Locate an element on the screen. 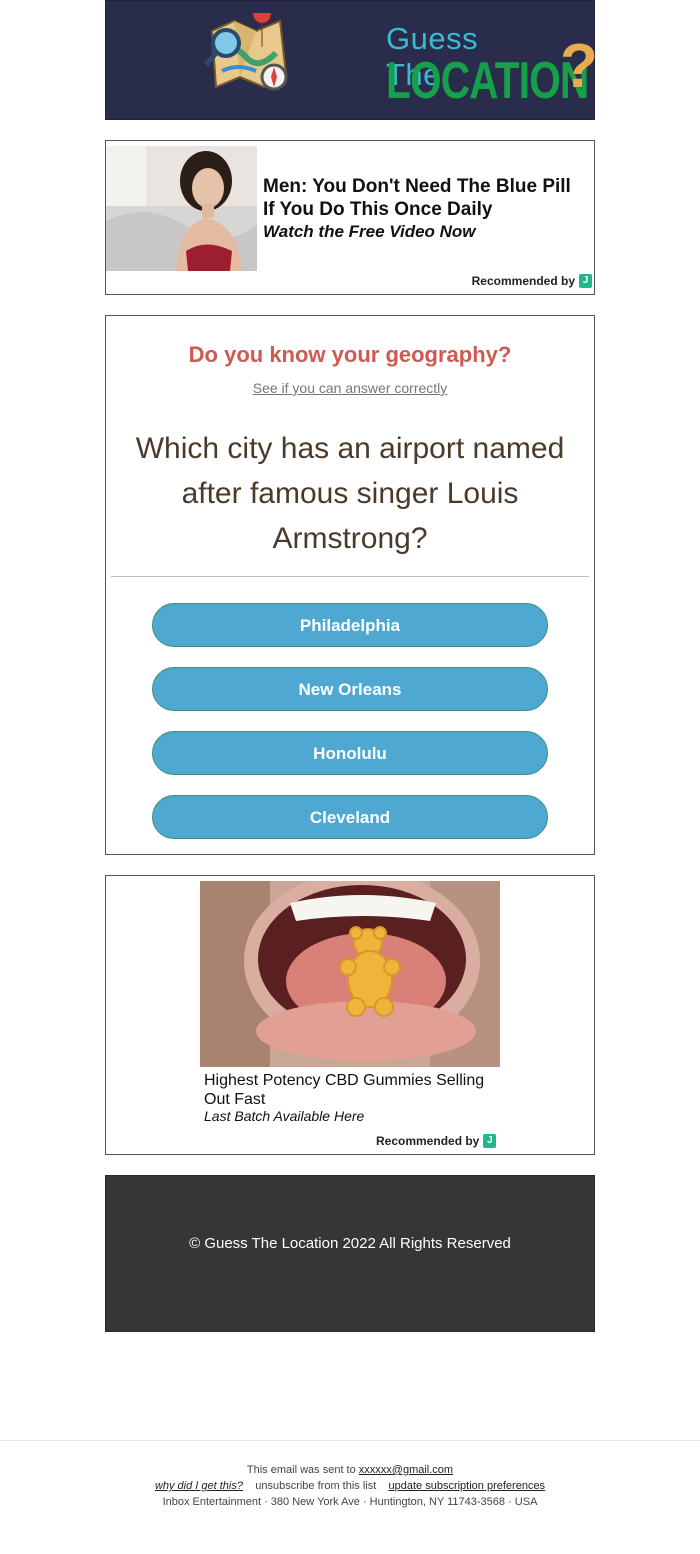 Image resolution: width=700 pixels, height=1554 pixels. logo-question-mark: ? is located at coordinates (579, 66).